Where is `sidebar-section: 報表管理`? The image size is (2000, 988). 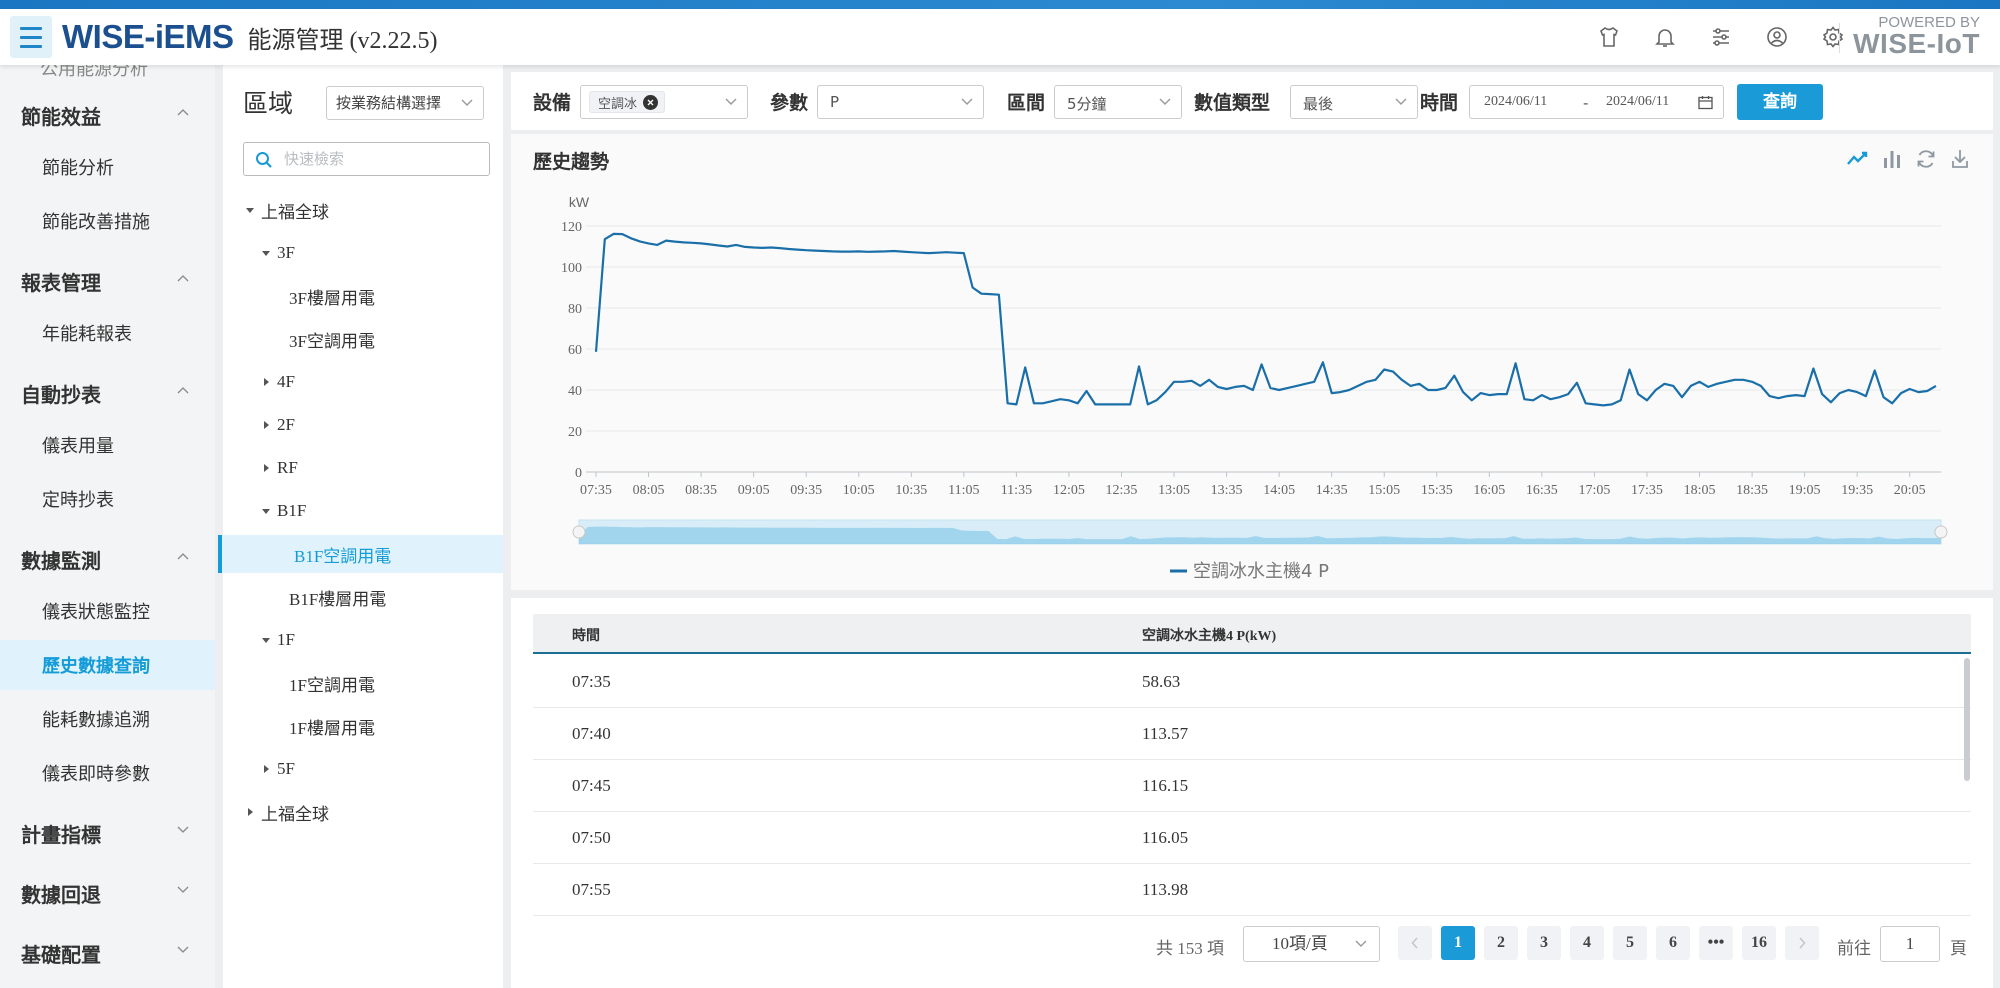 sidebar-section: 報表管理 is located at coordinates (107, 281).